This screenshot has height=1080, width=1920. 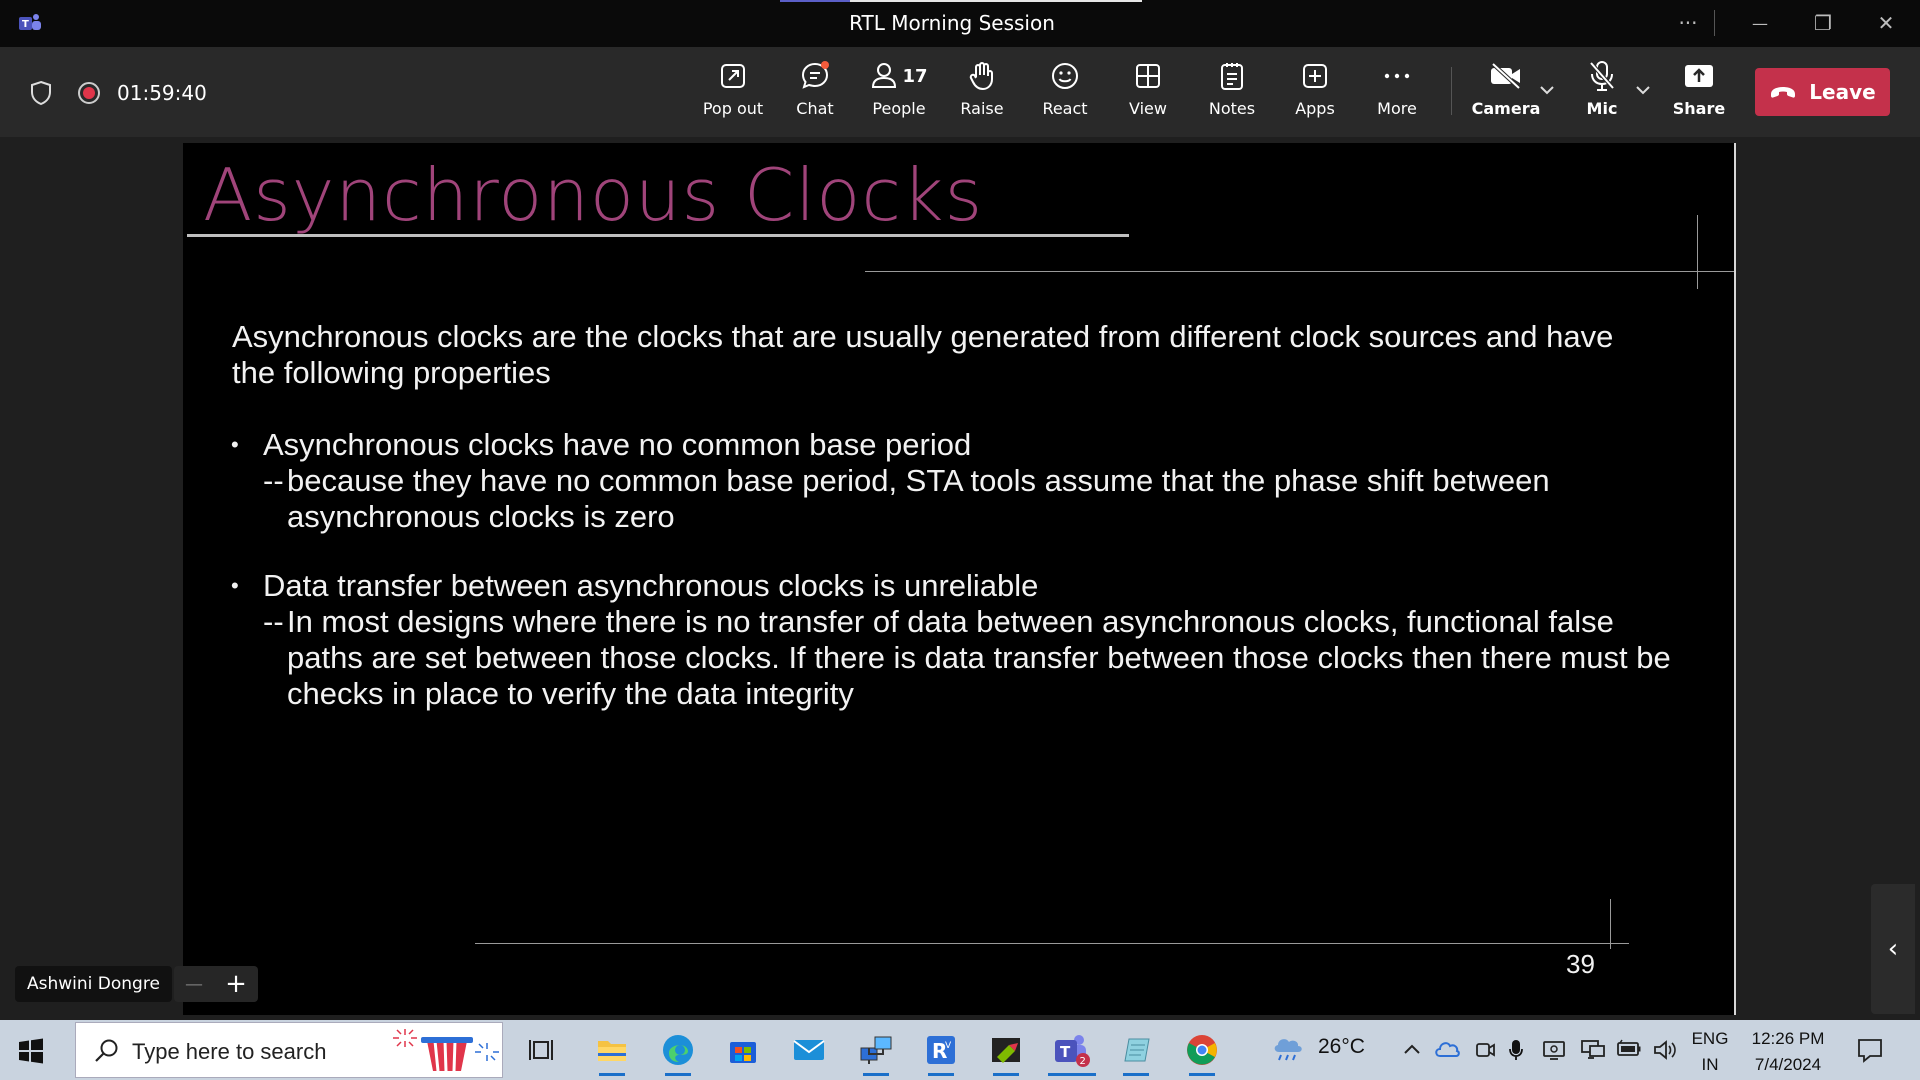 What do you see at coordinates (948, 1046) in the screenshot?
I see `svg-text: V` at bounding box center [948, 1046].